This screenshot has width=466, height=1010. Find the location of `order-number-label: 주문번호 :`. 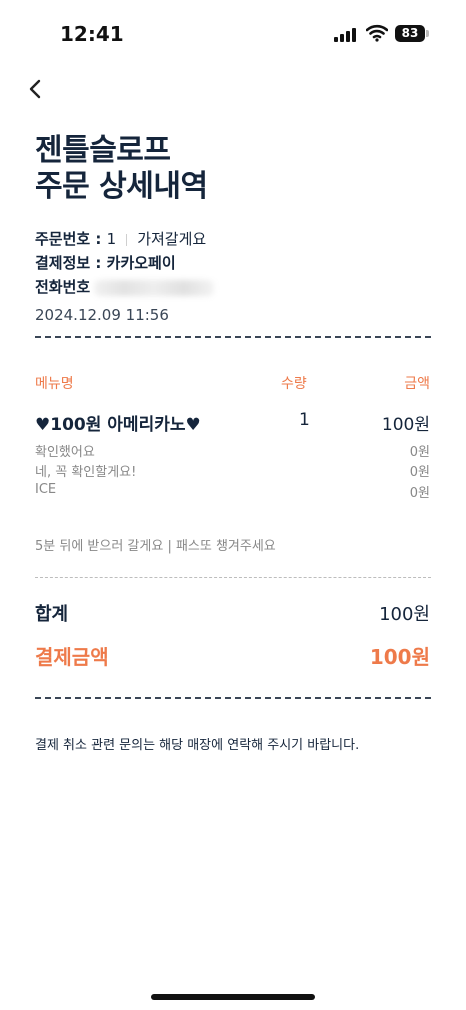

order-number-label: 주문번호 : is located at coordinates (71, 239).